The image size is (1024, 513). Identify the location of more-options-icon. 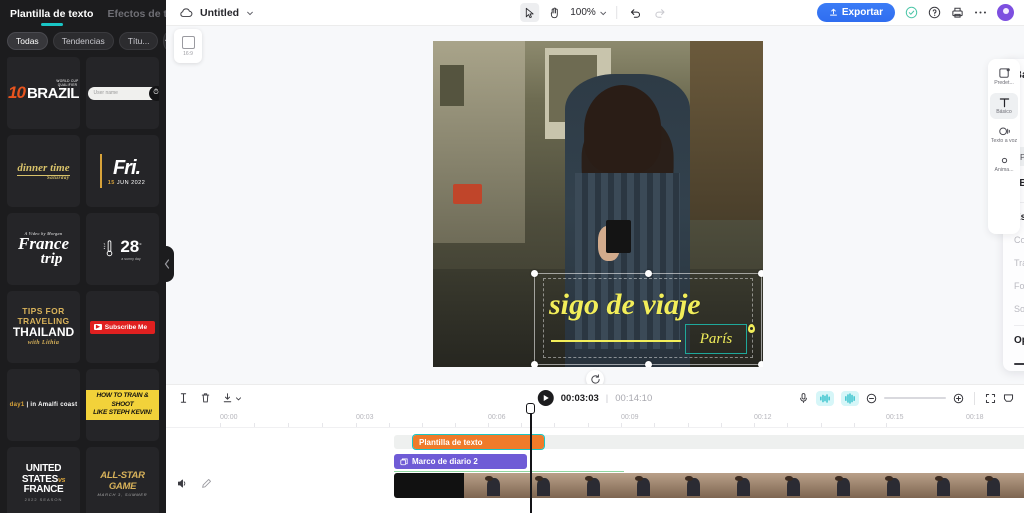
(980, 12).